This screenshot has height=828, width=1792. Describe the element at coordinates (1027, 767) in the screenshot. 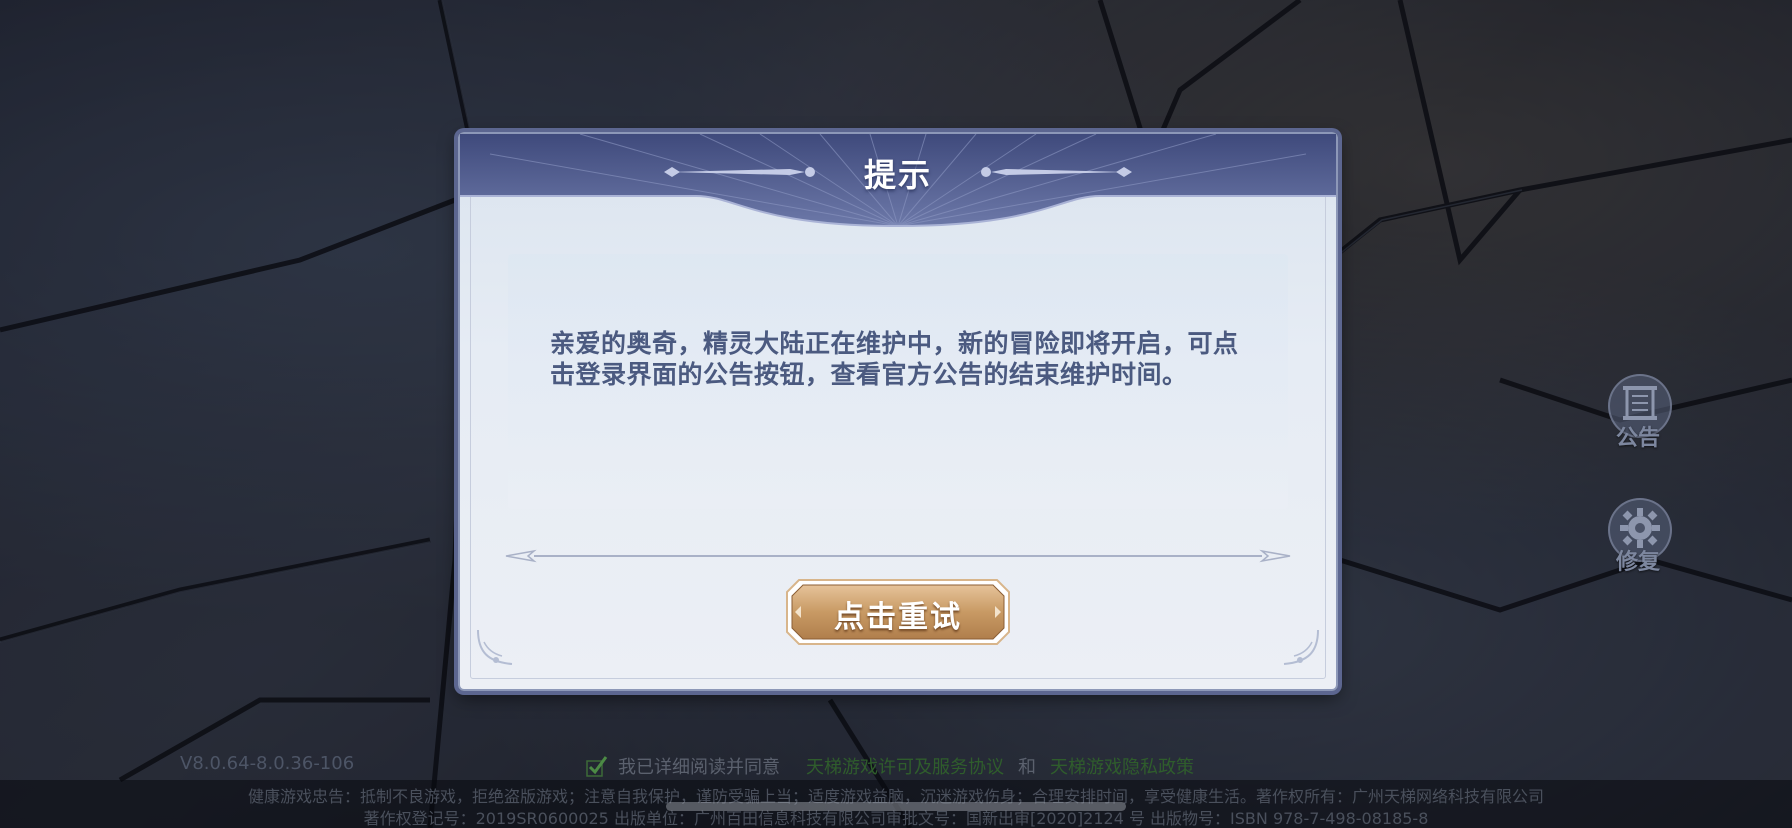

I see `and-text: 和` at that location.